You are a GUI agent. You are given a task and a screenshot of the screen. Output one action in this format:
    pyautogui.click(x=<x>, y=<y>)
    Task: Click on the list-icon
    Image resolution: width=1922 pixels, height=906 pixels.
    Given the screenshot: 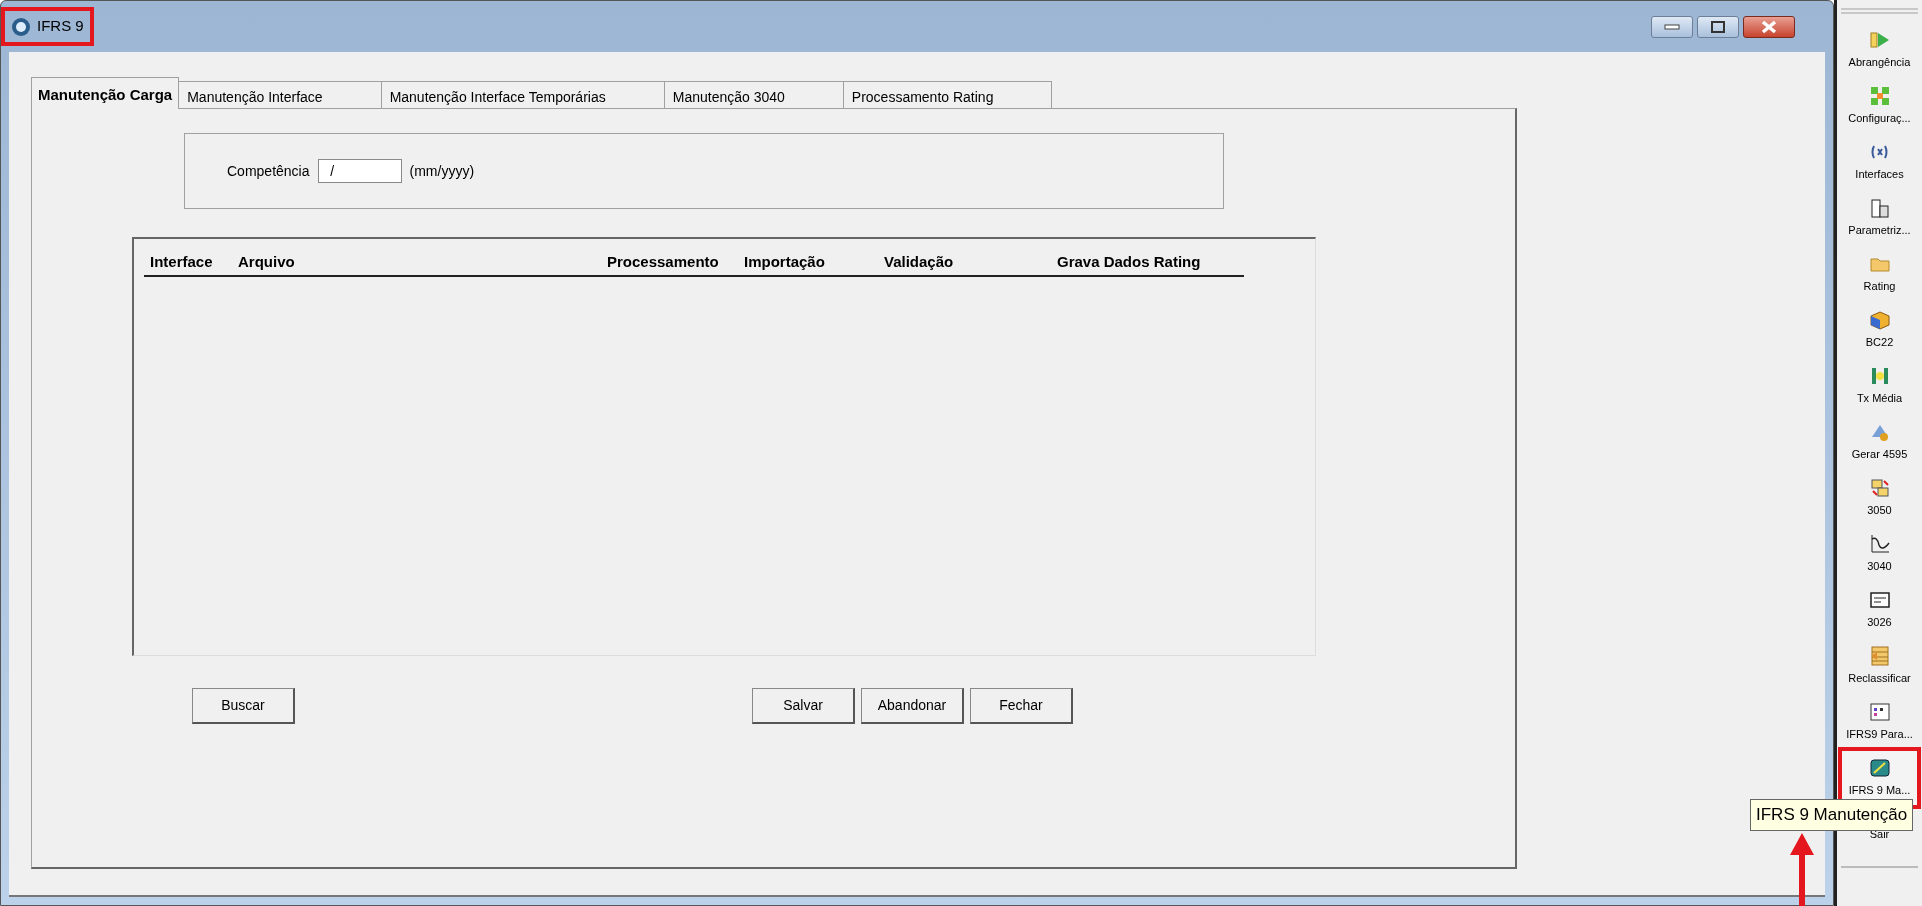 What is the action you would take?
    pyautogui.click(x=1879, y=656)
    